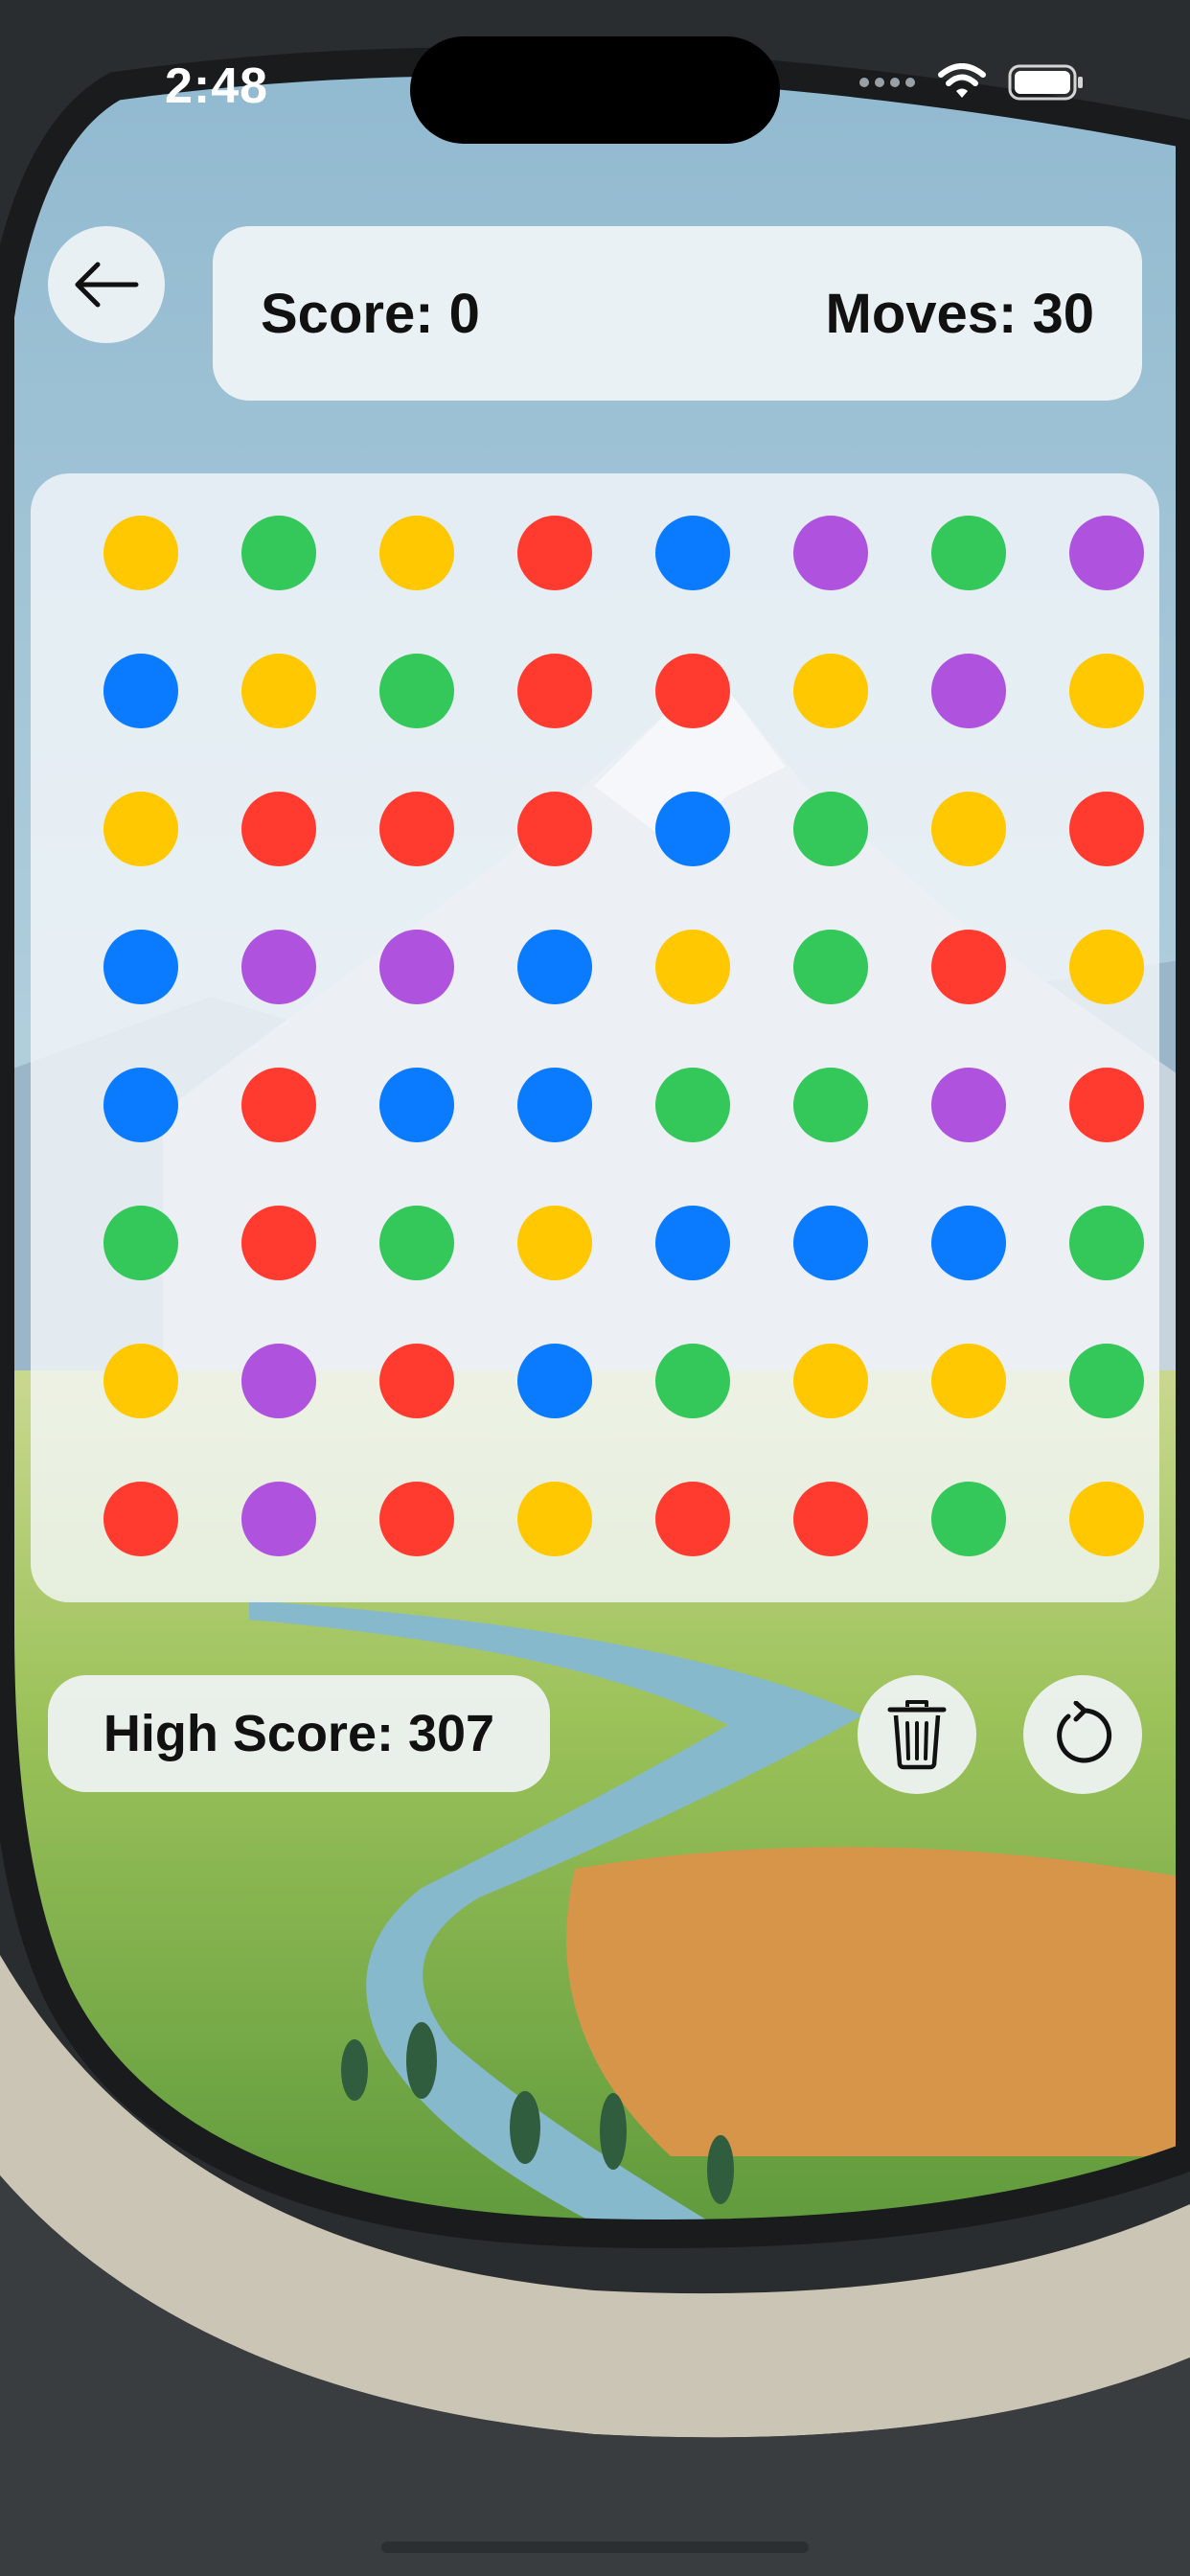 The width and height of the screenshot is (1190, 2576). What do you see at coordinates (1045, 82) in the screenshot?
I see `battery-icon` at bounding box center [1045, 82].